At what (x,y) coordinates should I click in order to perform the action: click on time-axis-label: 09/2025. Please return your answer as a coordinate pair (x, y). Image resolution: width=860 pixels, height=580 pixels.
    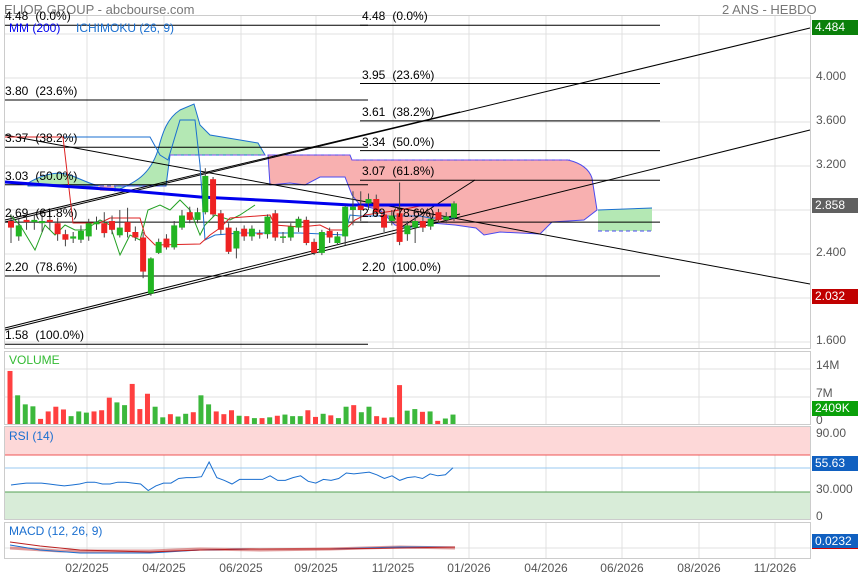
    Looking at the image, I should click on (316, 568).